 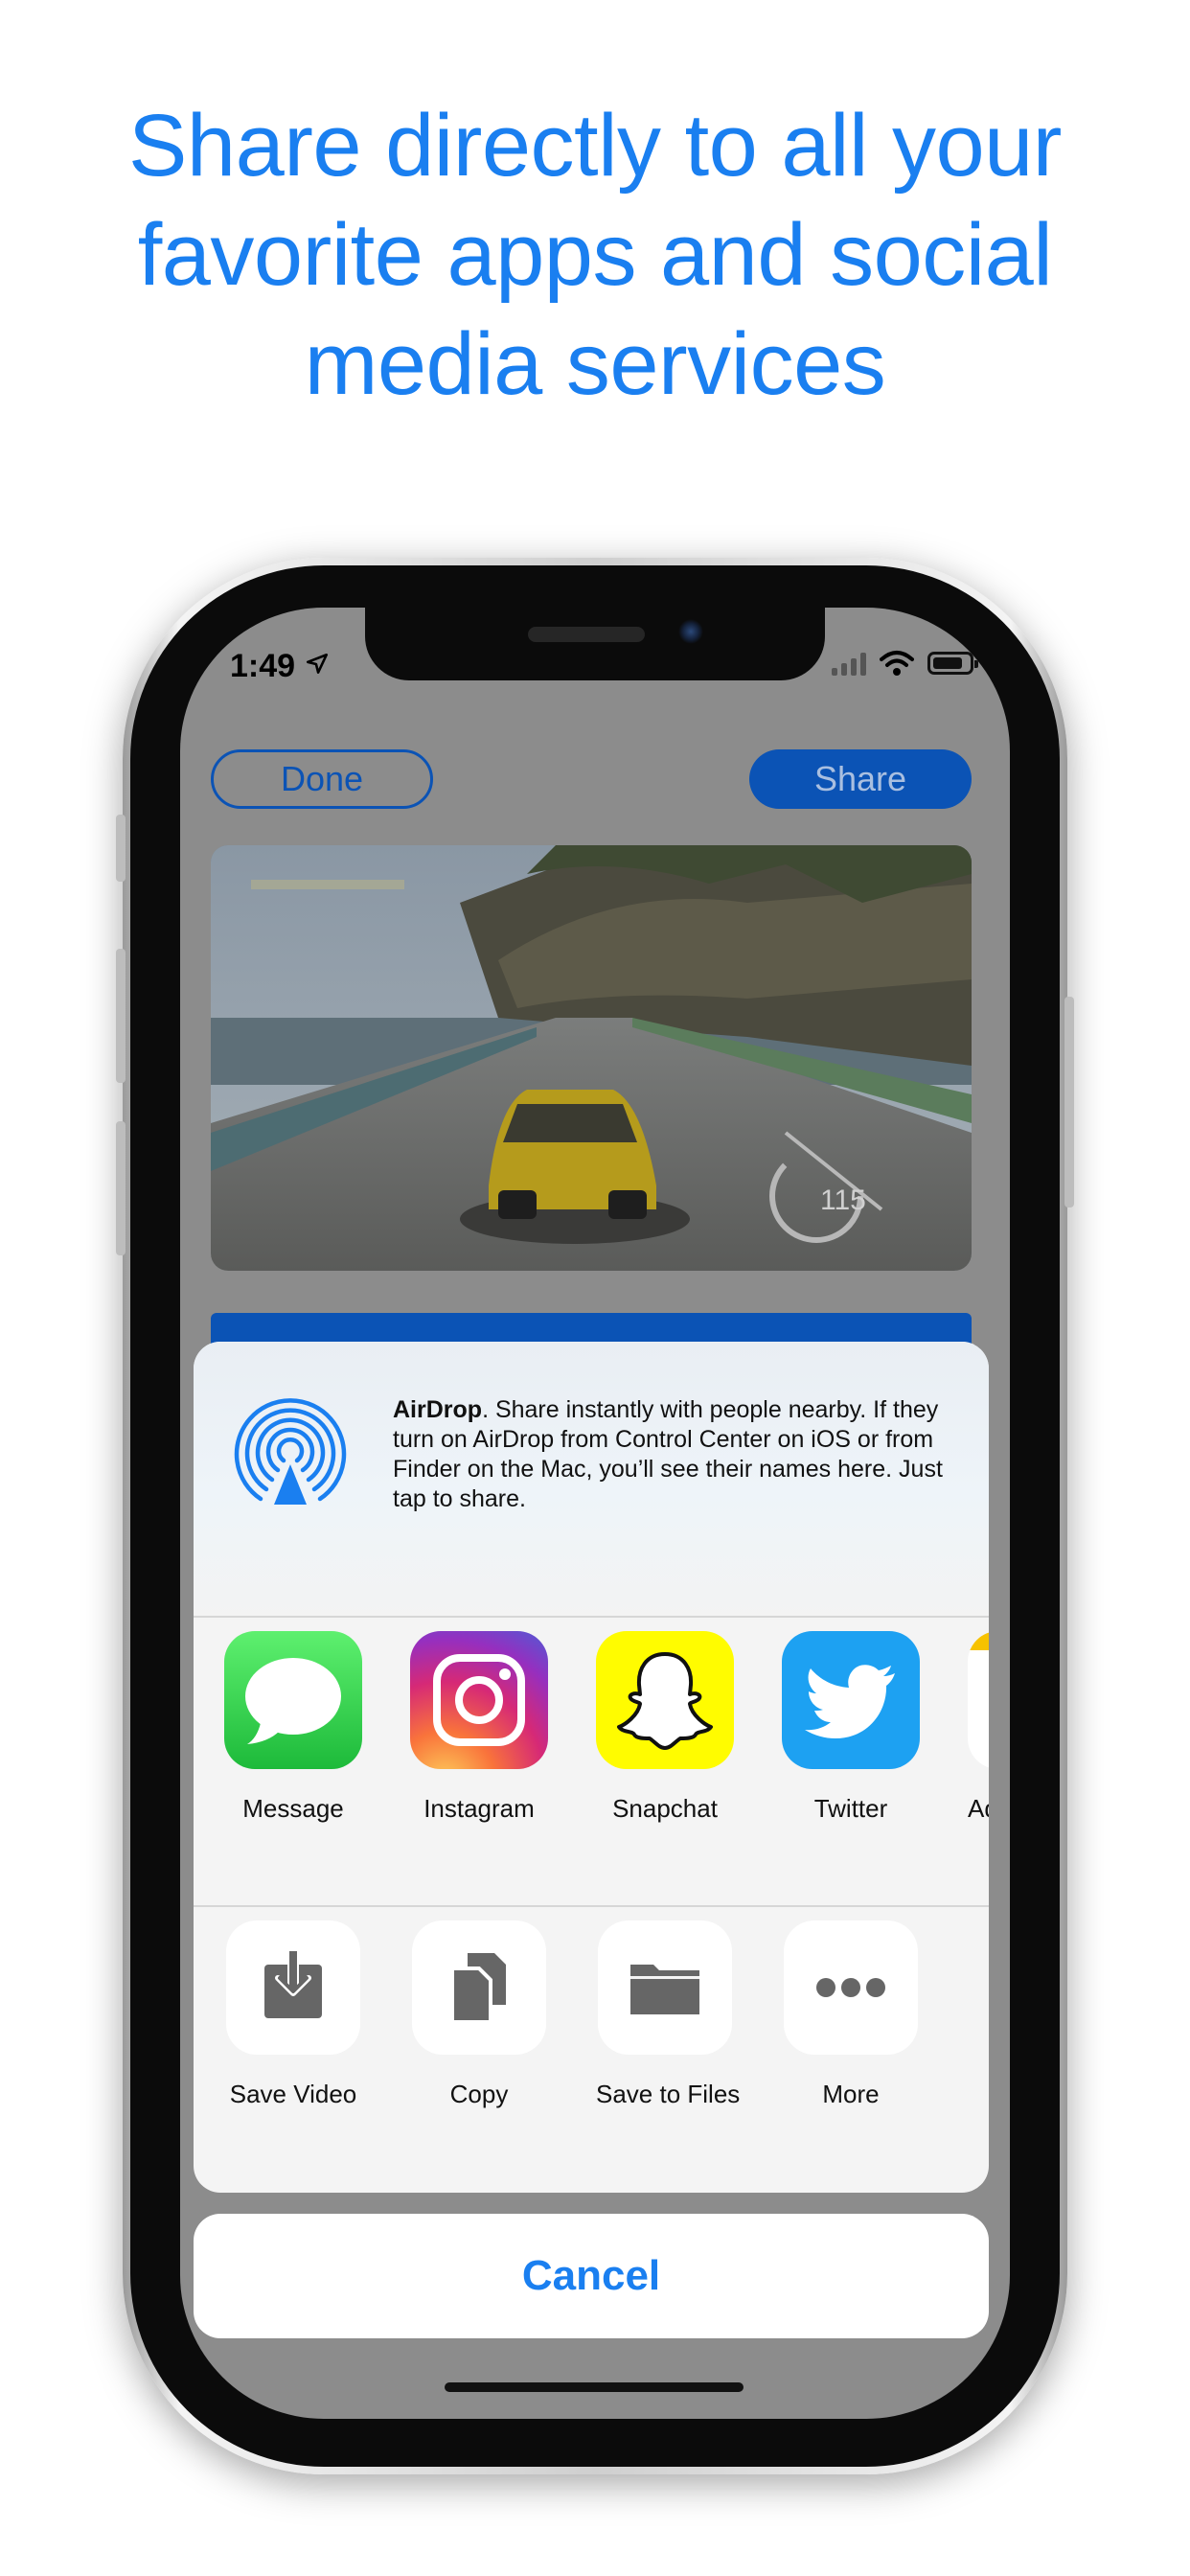 What do you see at coordinates (665, 1988) in the screenshot?
I see `folder-icon` at bounding box center [665, 1988].